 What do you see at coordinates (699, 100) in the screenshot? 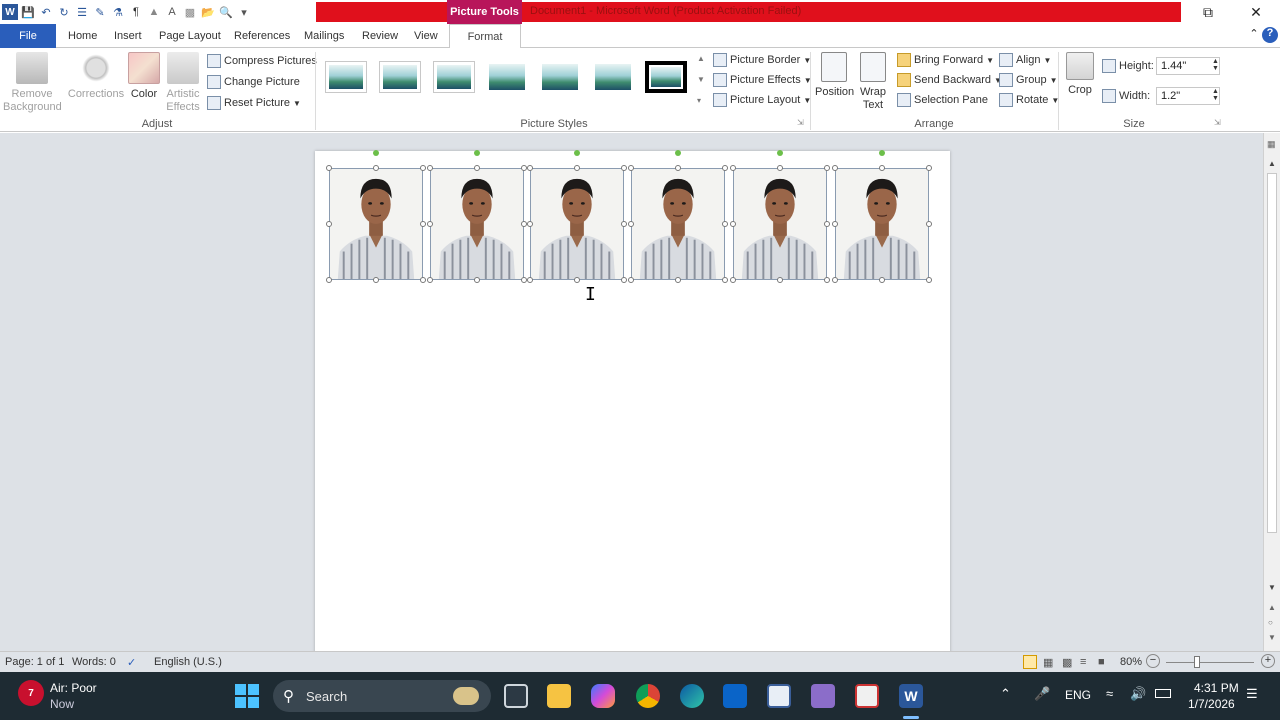
I see `styles-more-icon: ▾` at bounding box center [699, 100].